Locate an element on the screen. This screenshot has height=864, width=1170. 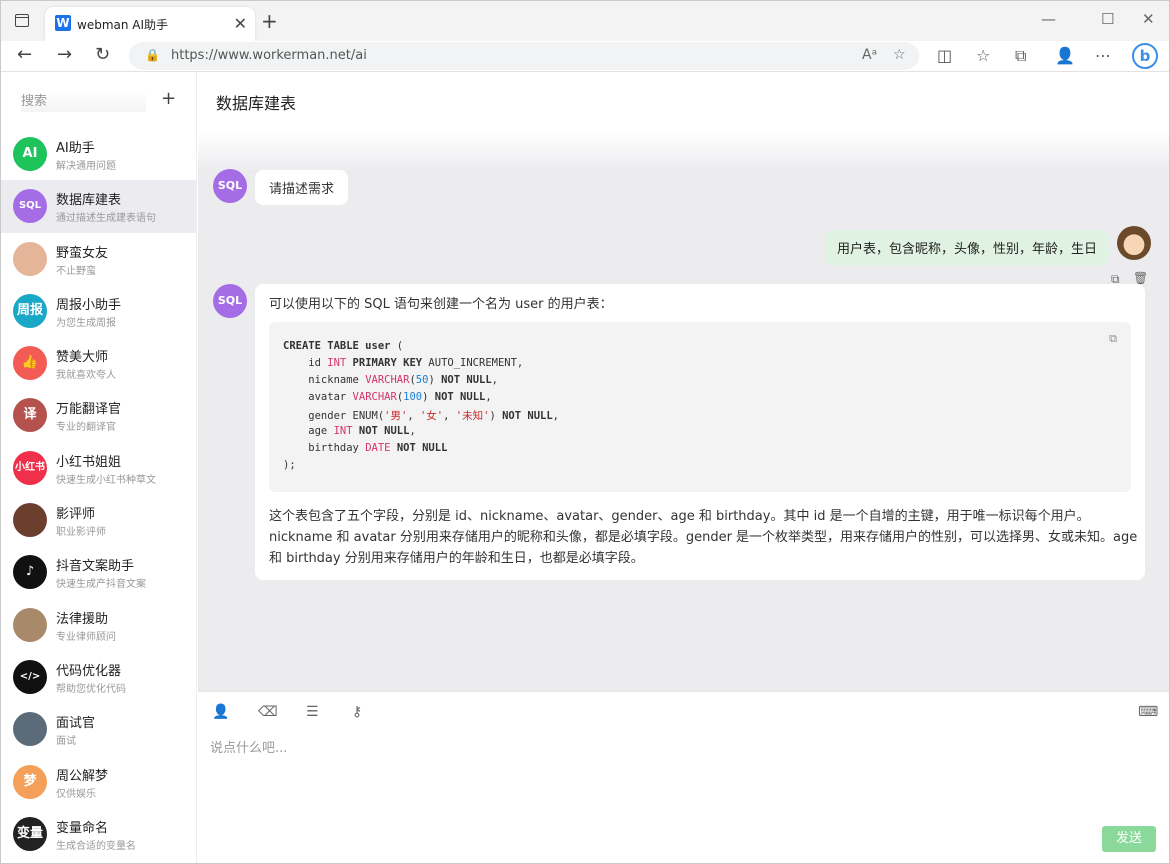
collections-icon: ⧉ is located at coordinates (1020, 56).